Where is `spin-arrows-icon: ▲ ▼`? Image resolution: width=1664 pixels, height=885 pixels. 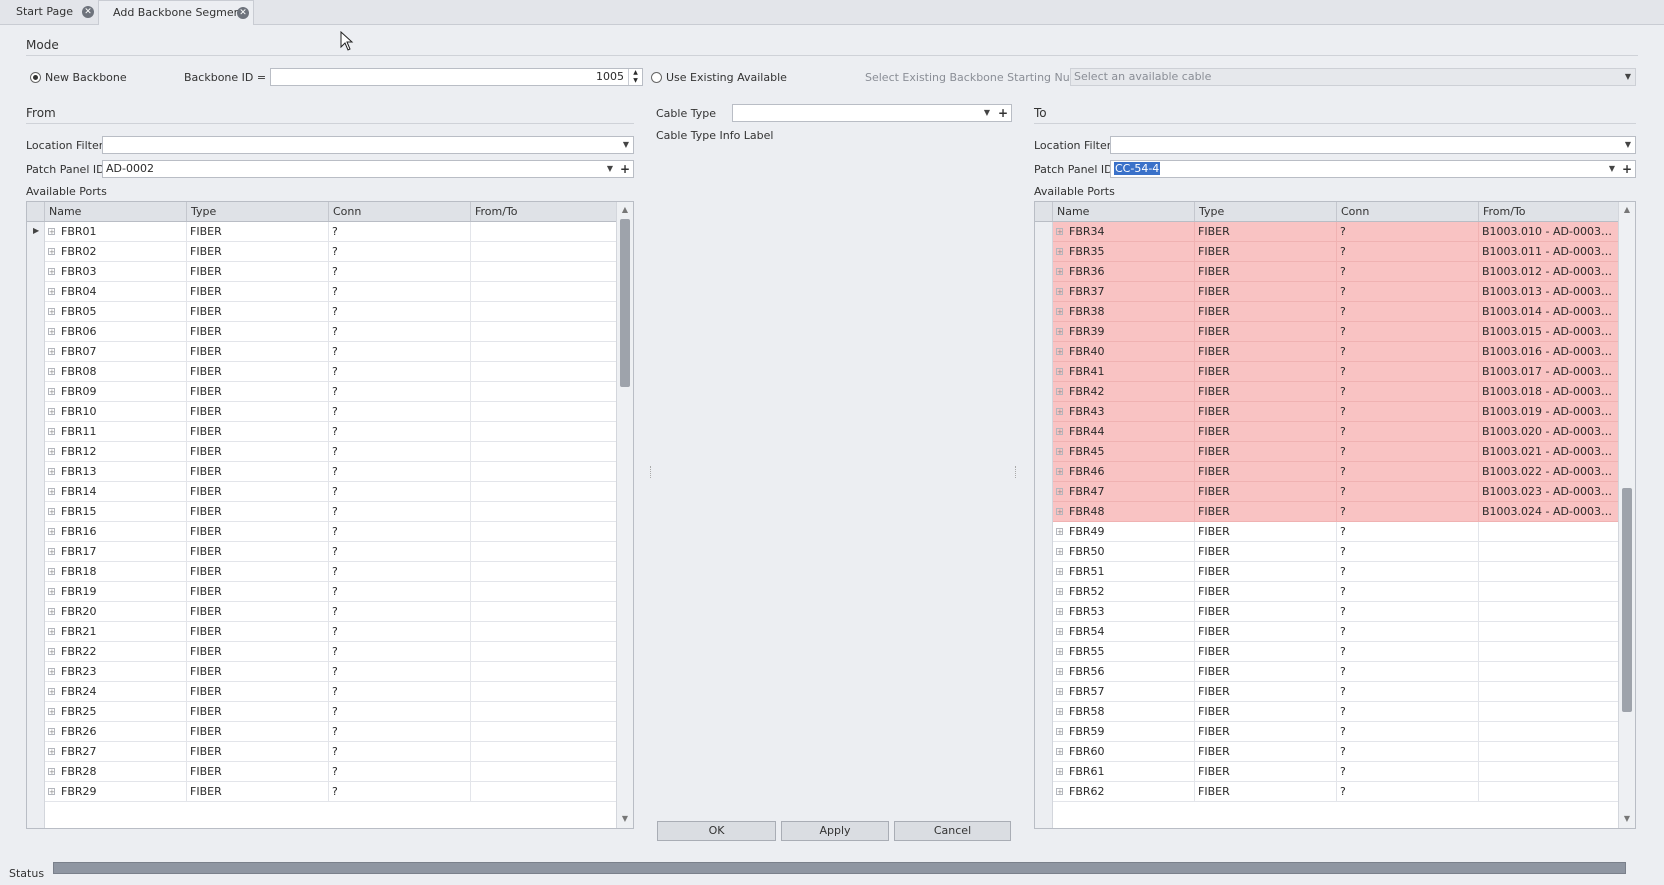 spin-arrows-icon: ▲ ▼ is located at coordinates (635, 77).